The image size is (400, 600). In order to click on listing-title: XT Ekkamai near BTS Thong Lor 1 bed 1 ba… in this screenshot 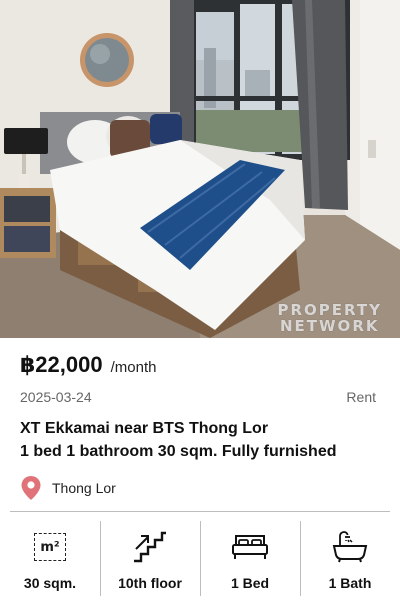, I will do `click(202, 440)`.